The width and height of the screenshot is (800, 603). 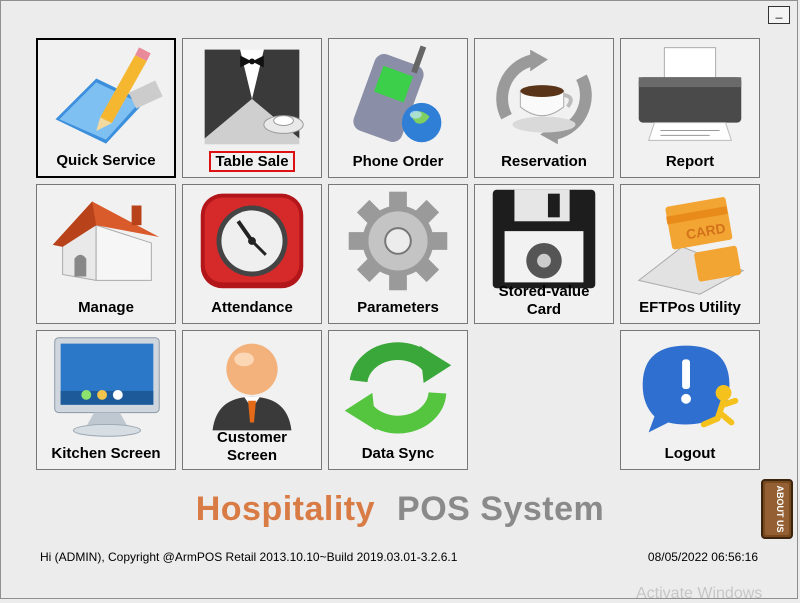 I want to click on gear-icon, so click(x=398, y=241).